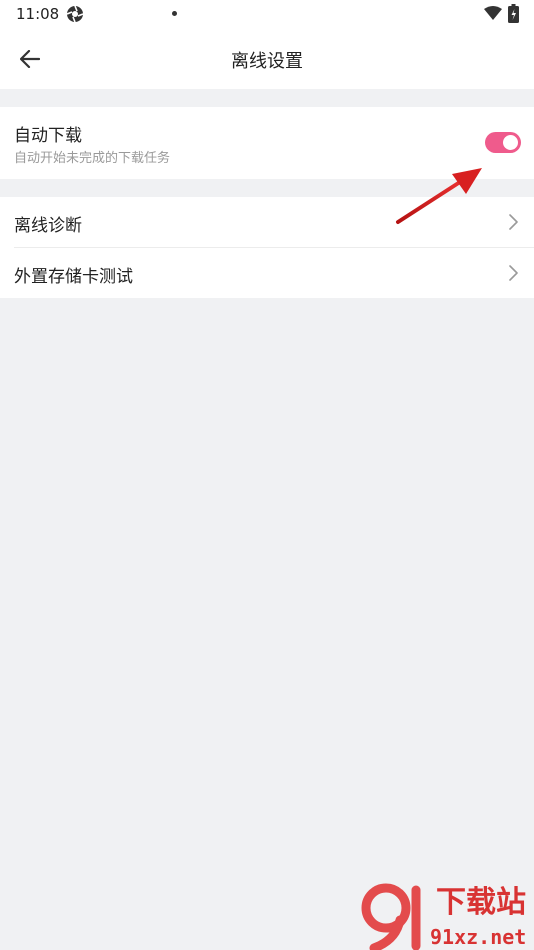  Describe the element at coordinates (48, 226) in the screenshot. I see `offline-diagnosis-label: 离线诊断` at that location.